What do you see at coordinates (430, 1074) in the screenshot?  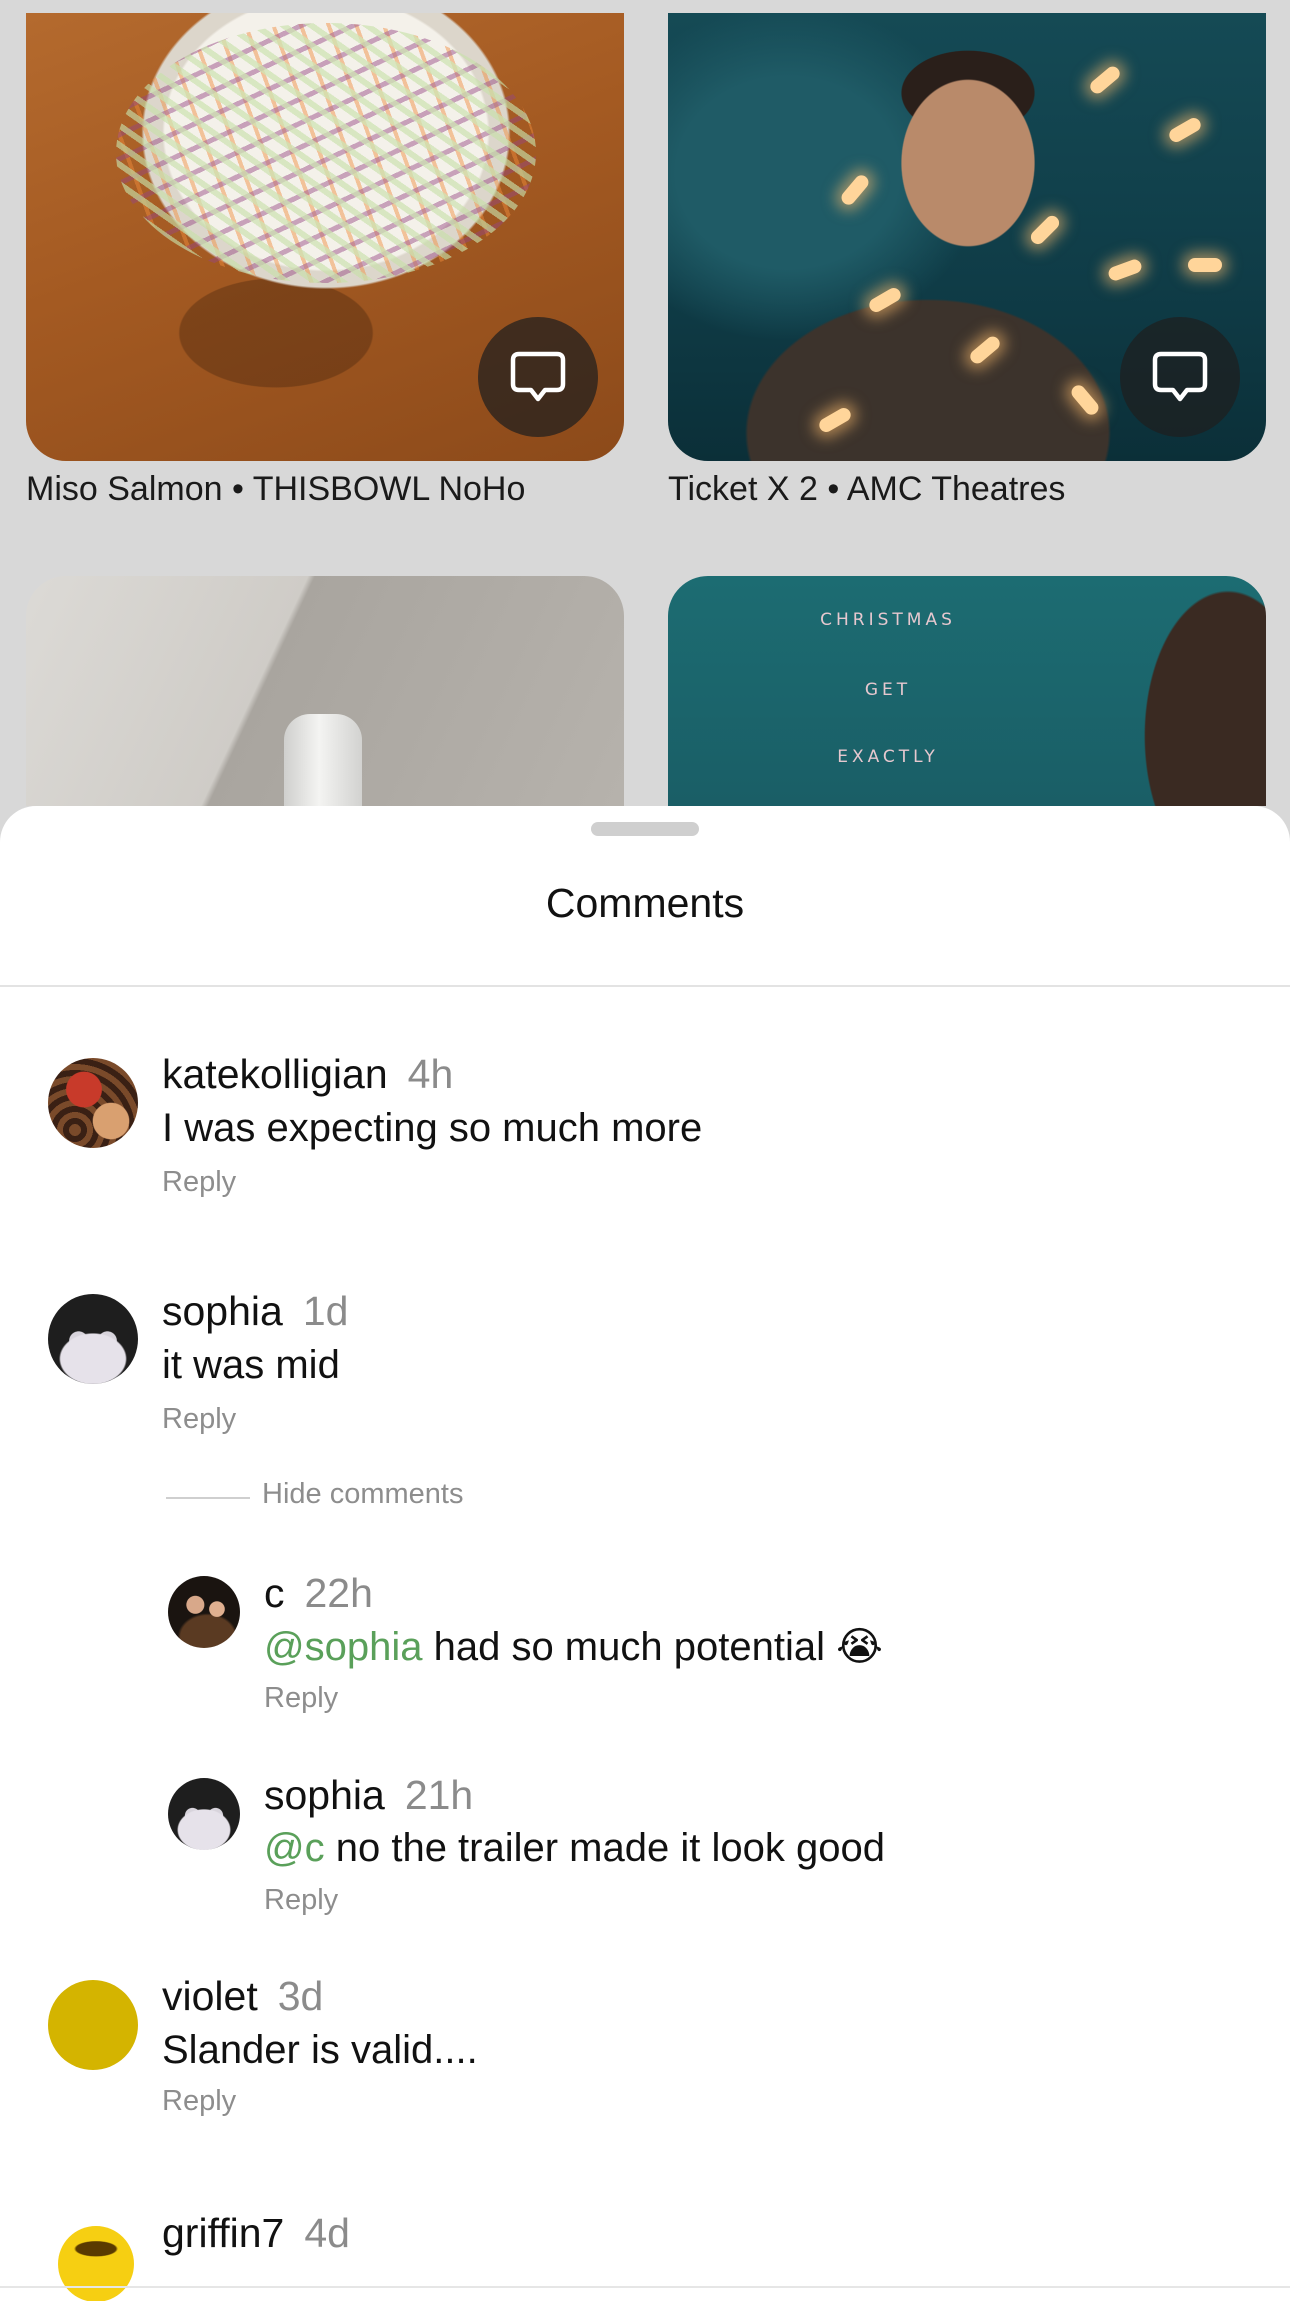 I see `timestamp: 4h` at bounding box center [430, 1074].